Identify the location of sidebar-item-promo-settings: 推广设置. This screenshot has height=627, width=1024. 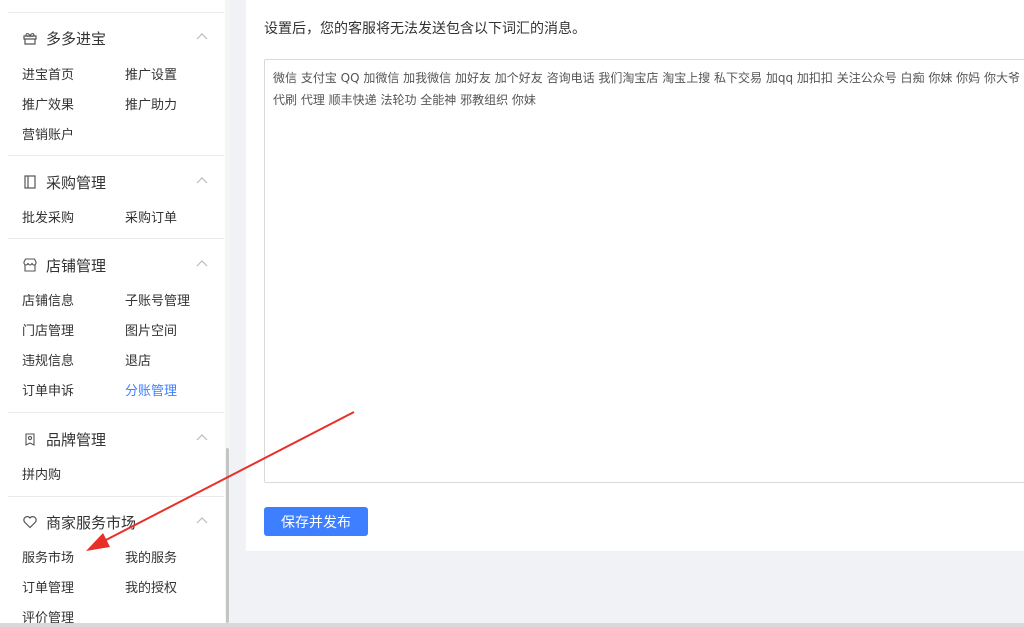
(151, 73).